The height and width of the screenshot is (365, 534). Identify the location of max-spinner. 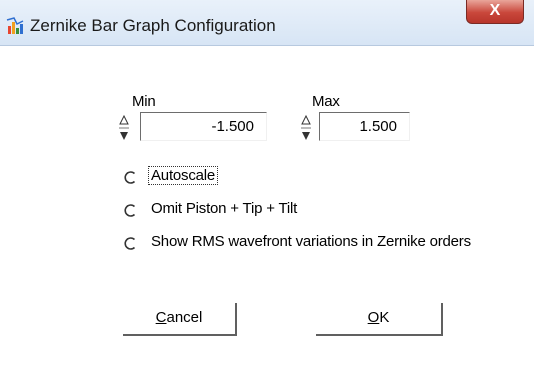
(306, 128).